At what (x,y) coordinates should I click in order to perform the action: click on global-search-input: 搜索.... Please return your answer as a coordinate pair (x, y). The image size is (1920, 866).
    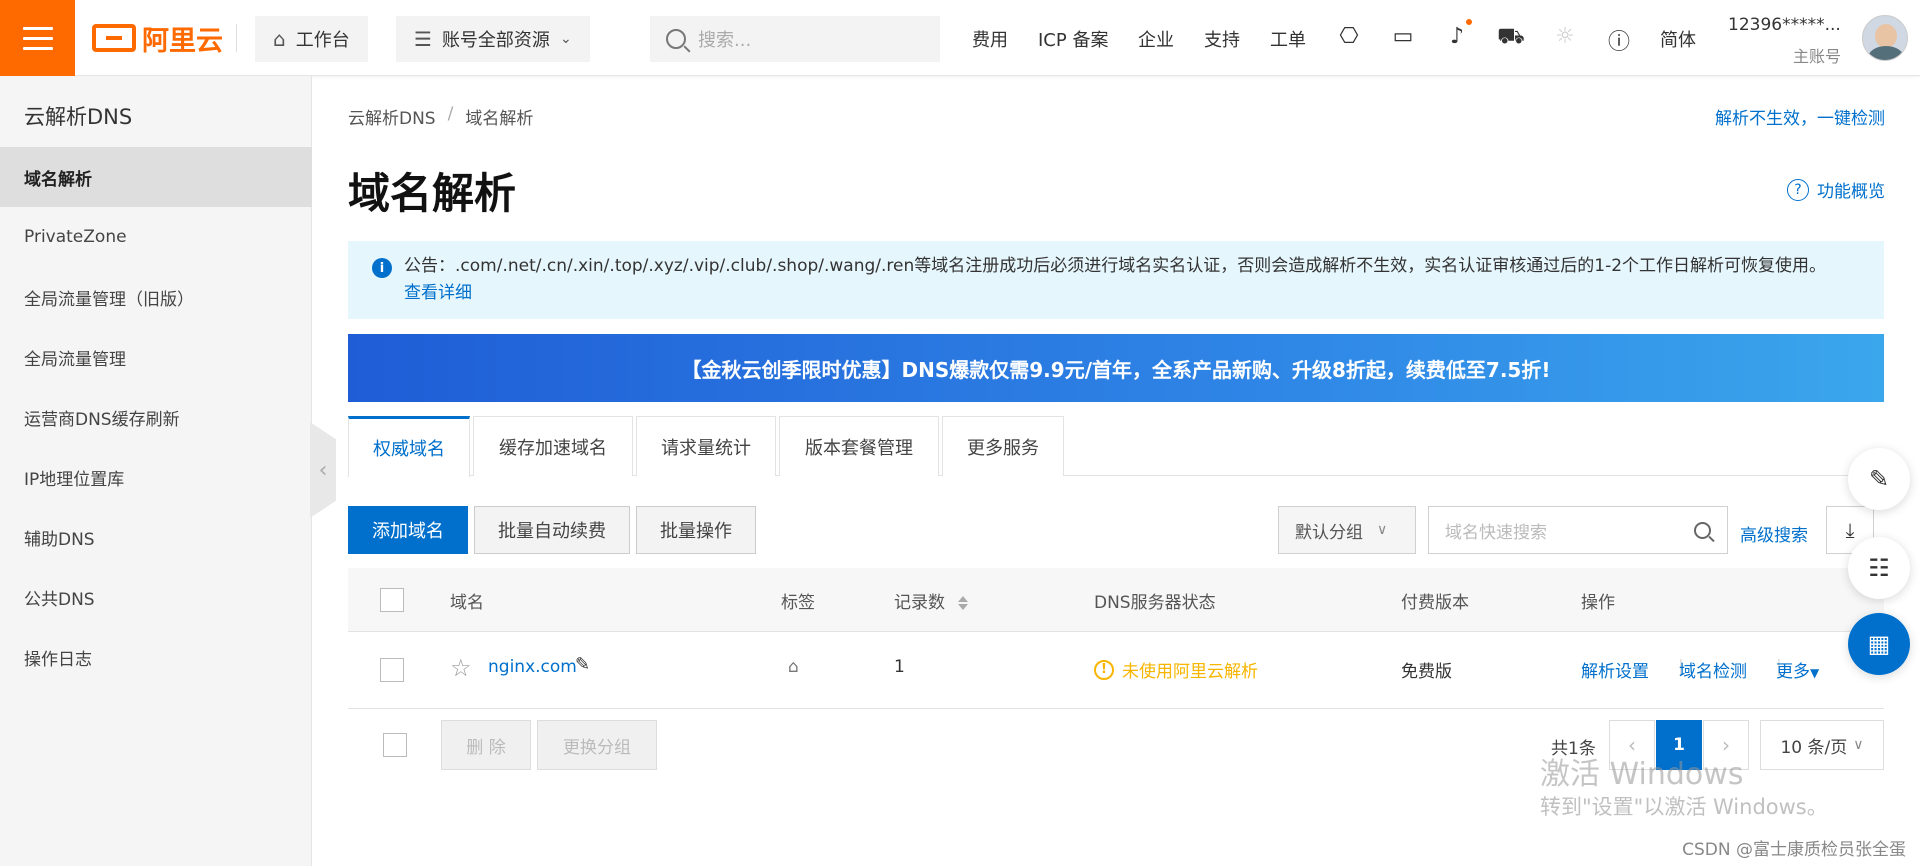
    Looking at the image, I should click on (795, 39).